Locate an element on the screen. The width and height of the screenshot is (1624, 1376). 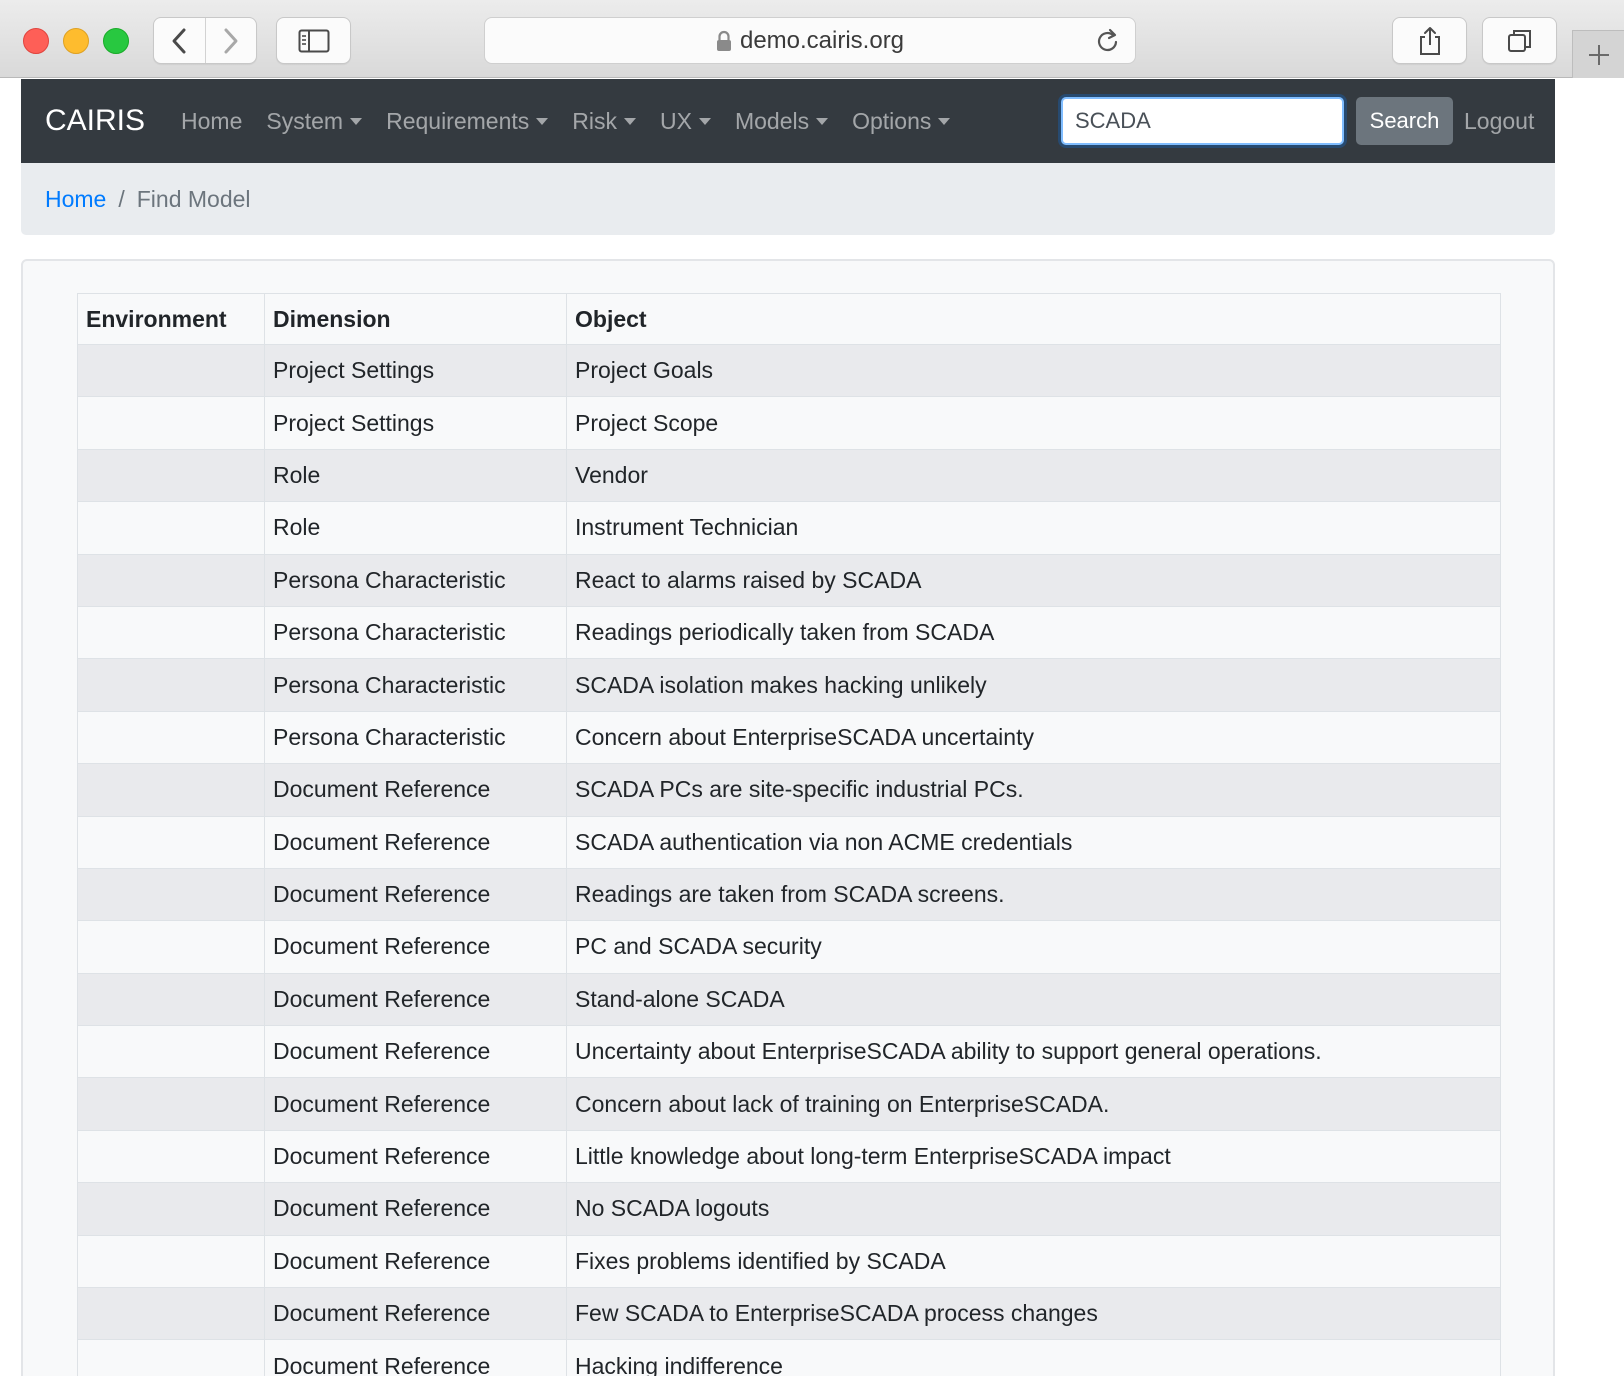
cell-dimension: Project Settings is located at coordinates (415, 370).